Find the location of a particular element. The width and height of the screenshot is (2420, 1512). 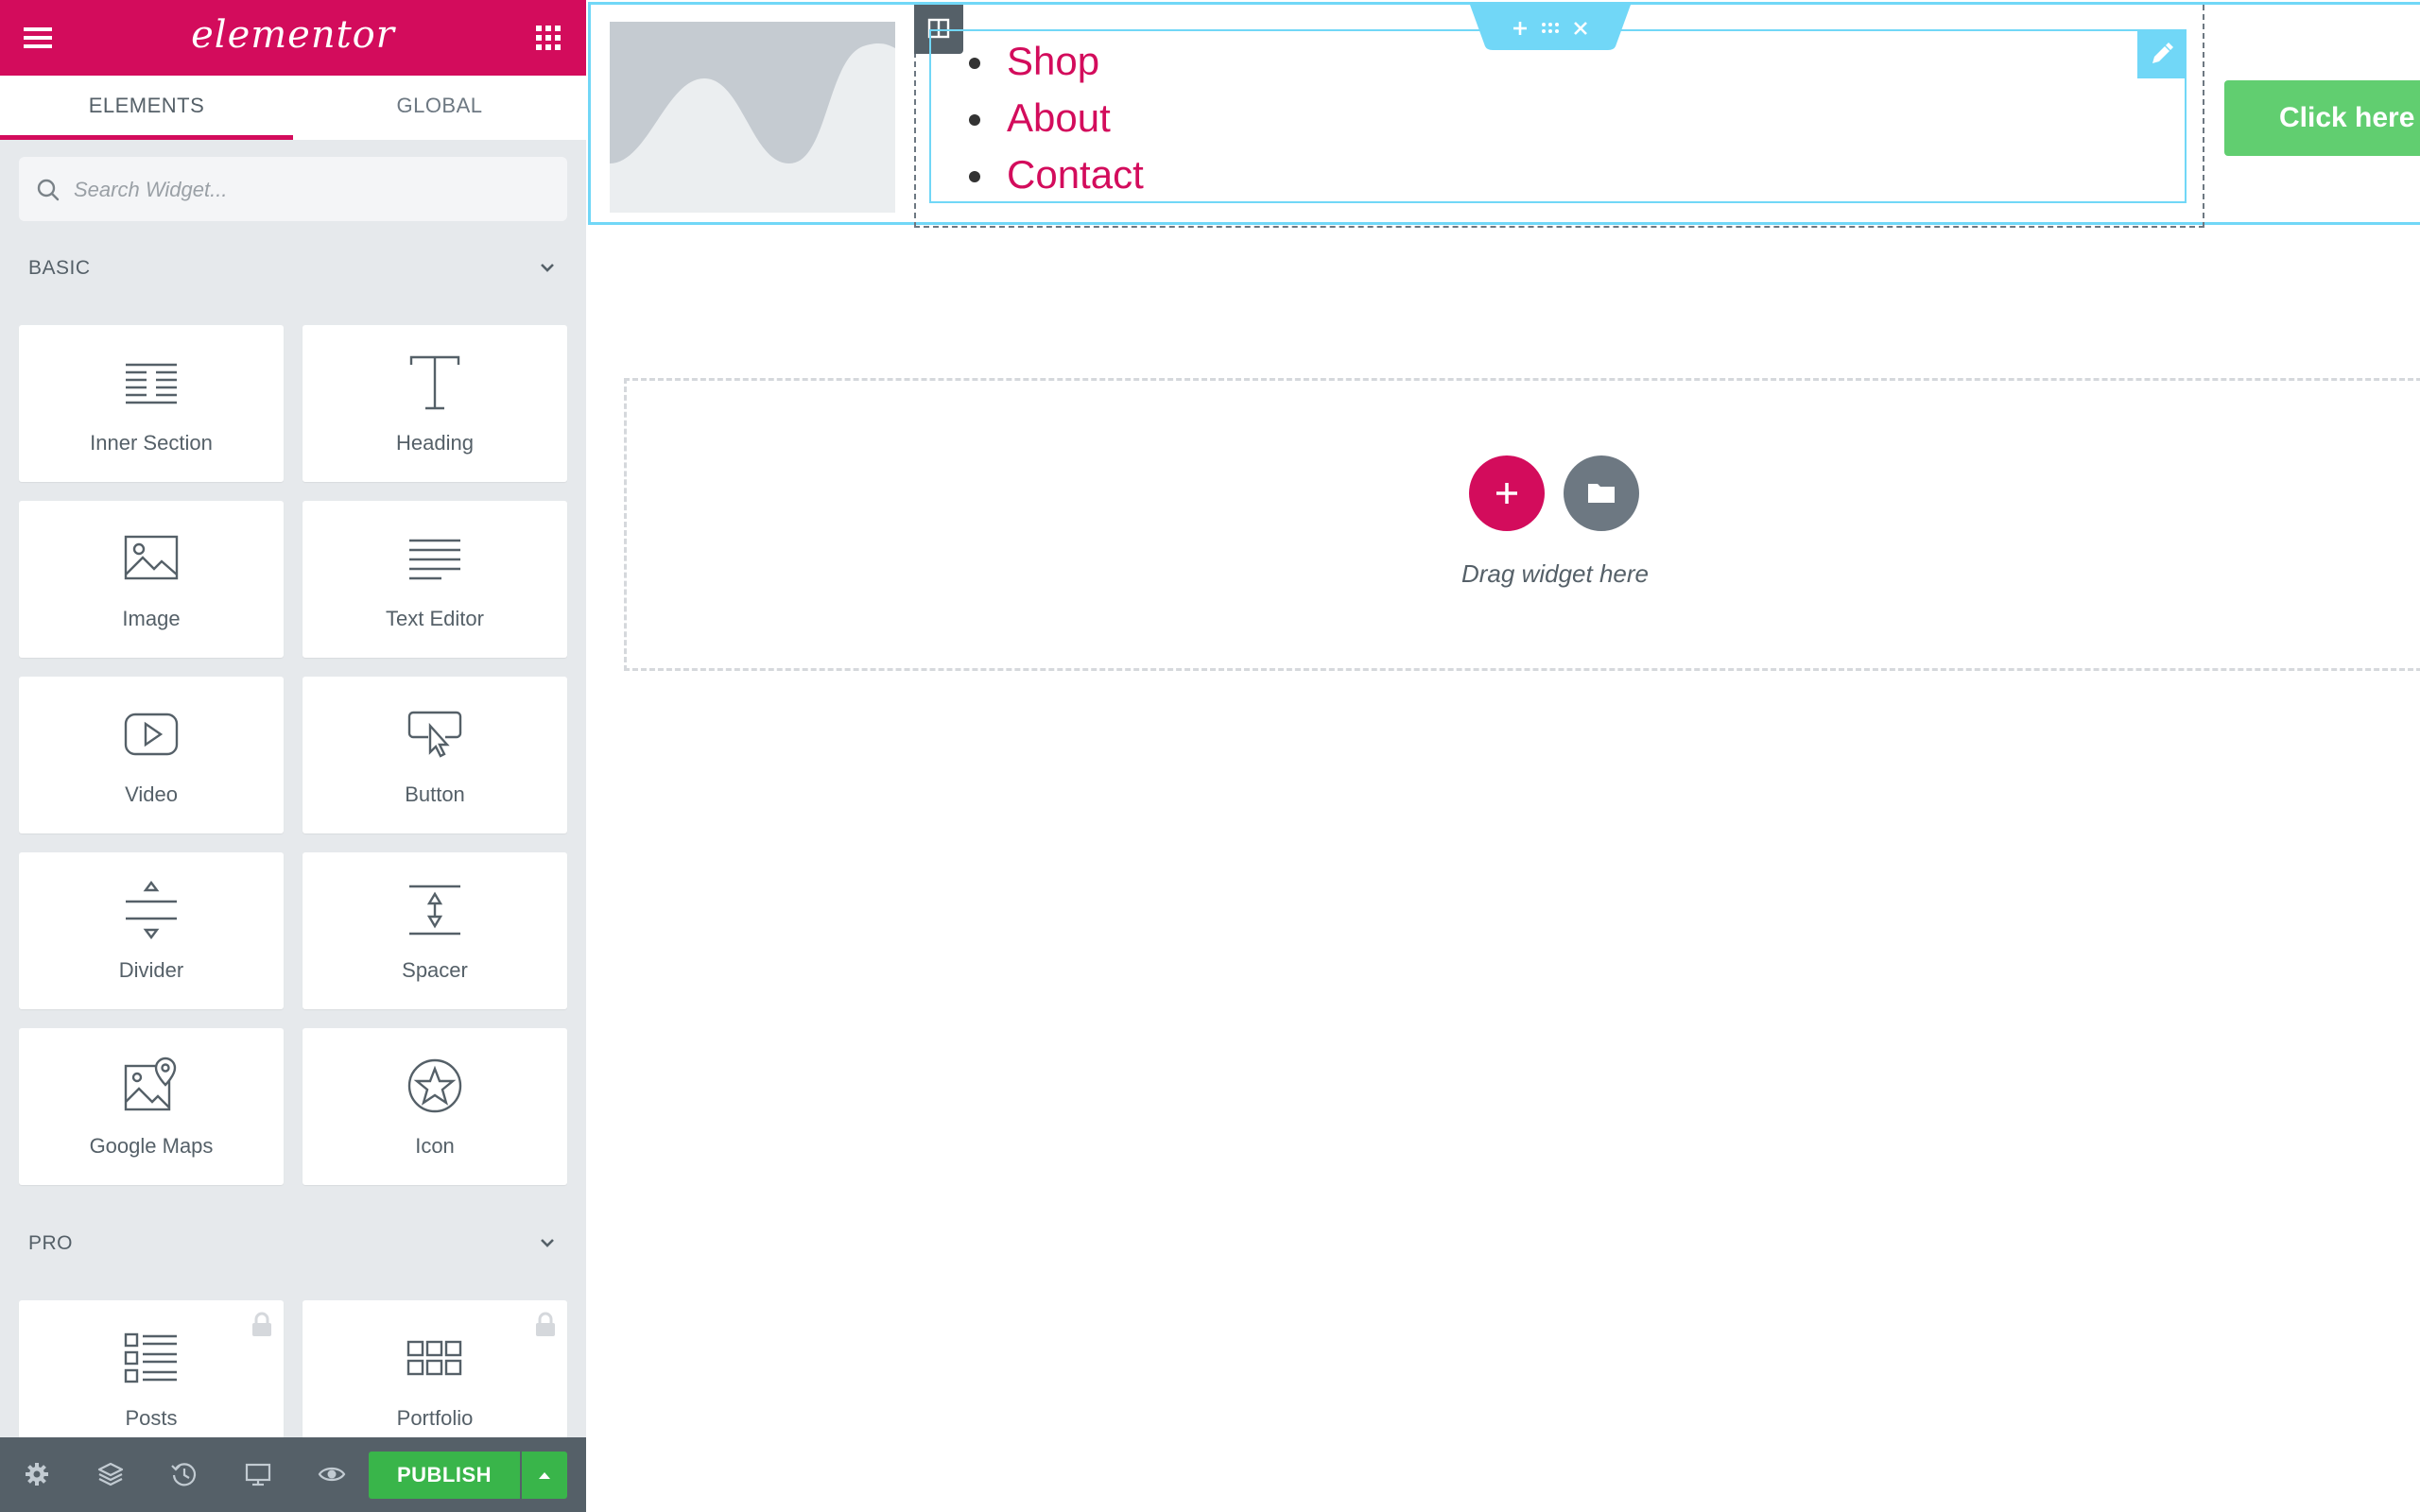

widget-label: Heading is located at coordinates (435, 443).